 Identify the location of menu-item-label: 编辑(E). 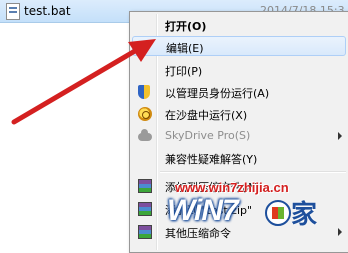
(185, 48).